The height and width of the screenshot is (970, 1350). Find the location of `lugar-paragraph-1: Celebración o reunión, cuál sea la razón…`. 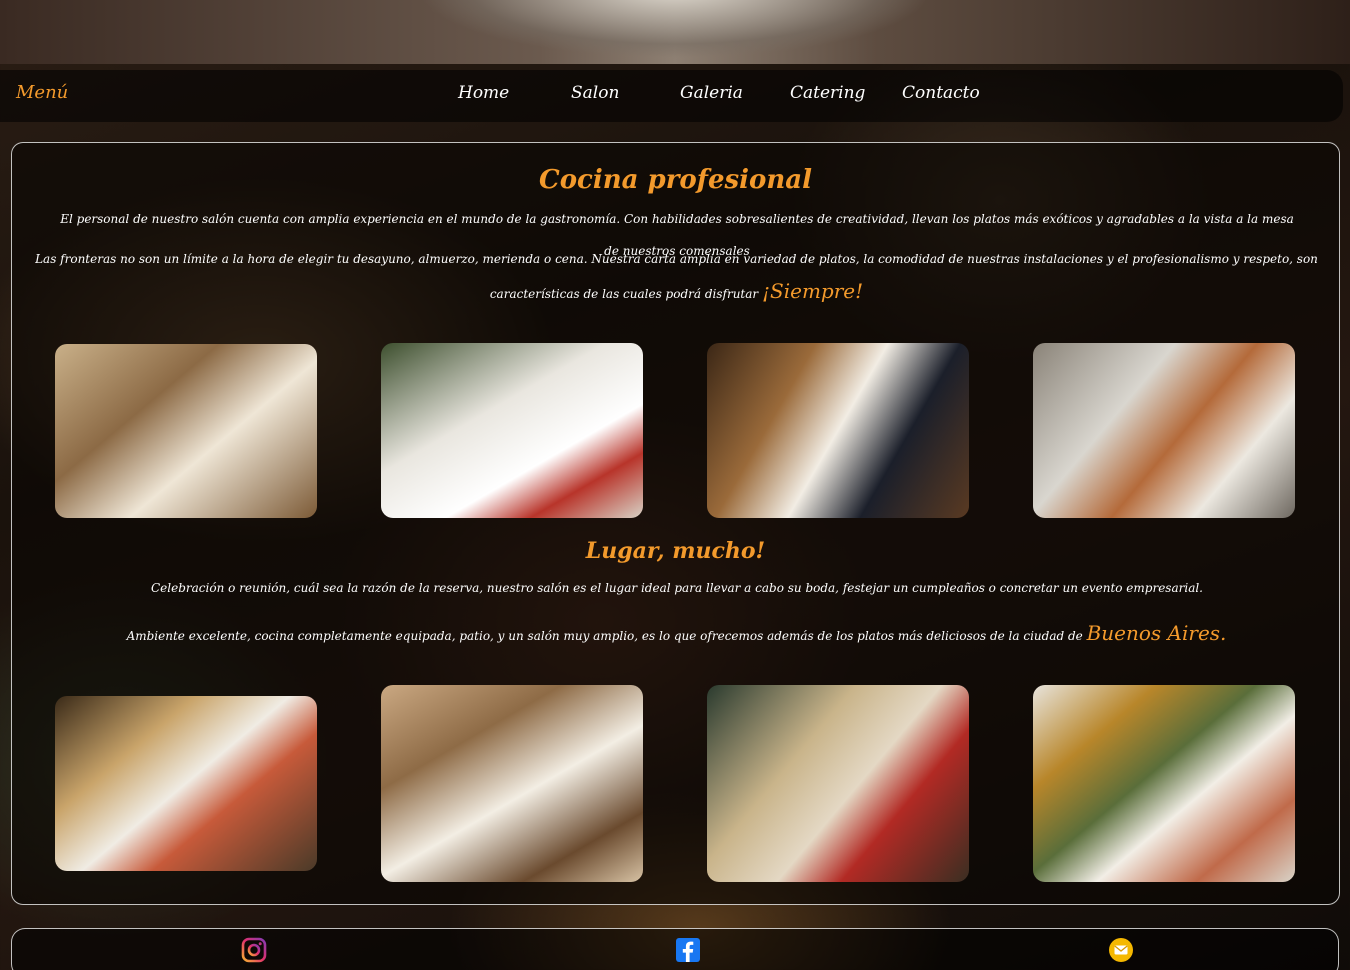

lugar-paragraph-1: Celebración o reunión, cuál sea la razón… is located at coordinates (676, 588).